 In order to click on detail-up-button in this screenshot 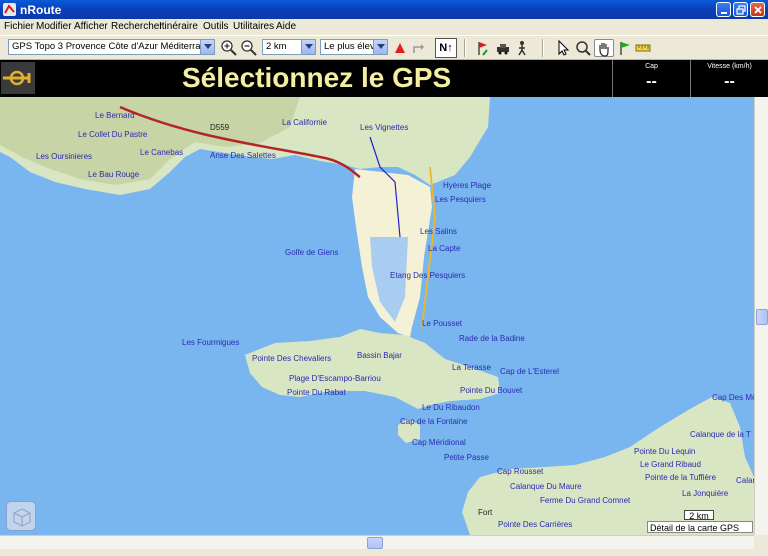, I will do `click(400, 48)`.